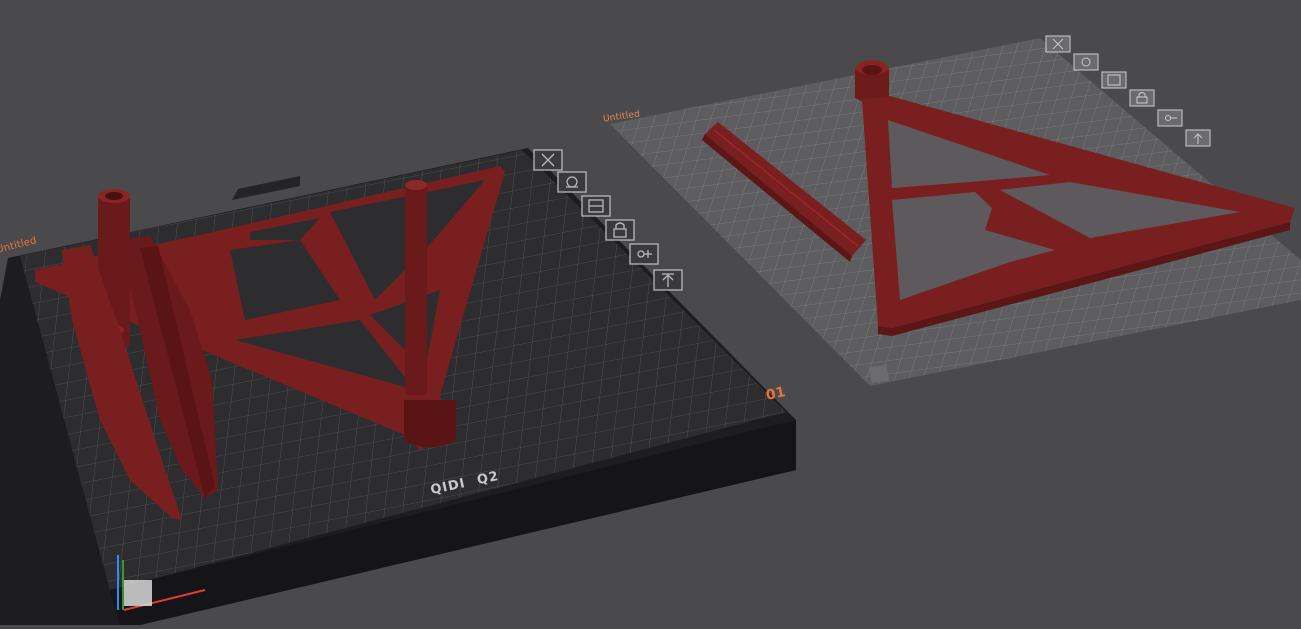  I want to click on plate-1-tab, so click(266, 188).